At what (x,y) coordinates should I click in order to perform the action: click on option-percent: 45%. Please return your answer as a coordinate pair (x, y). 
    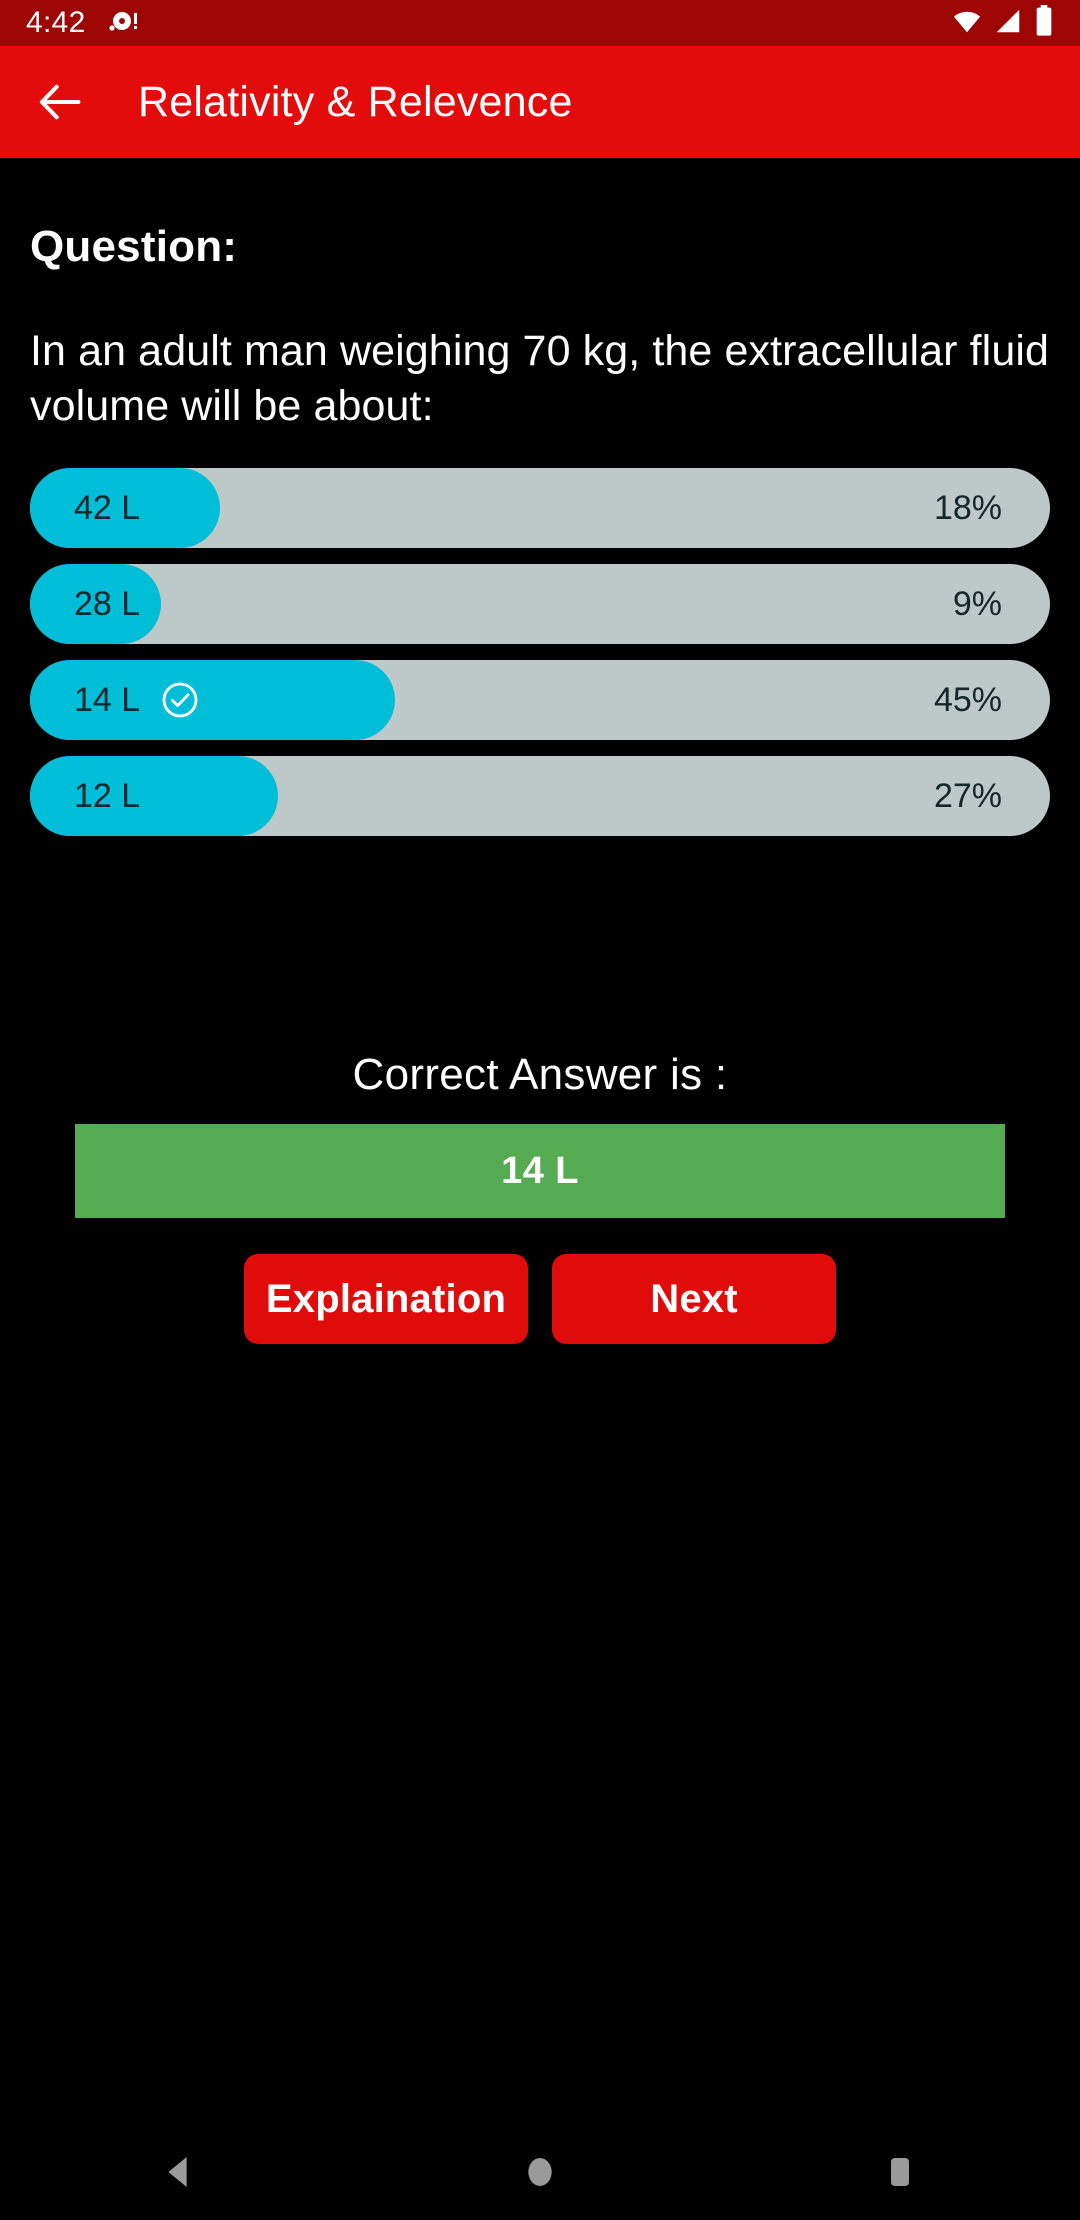
    Looking at the image, I should click on (967, 699).